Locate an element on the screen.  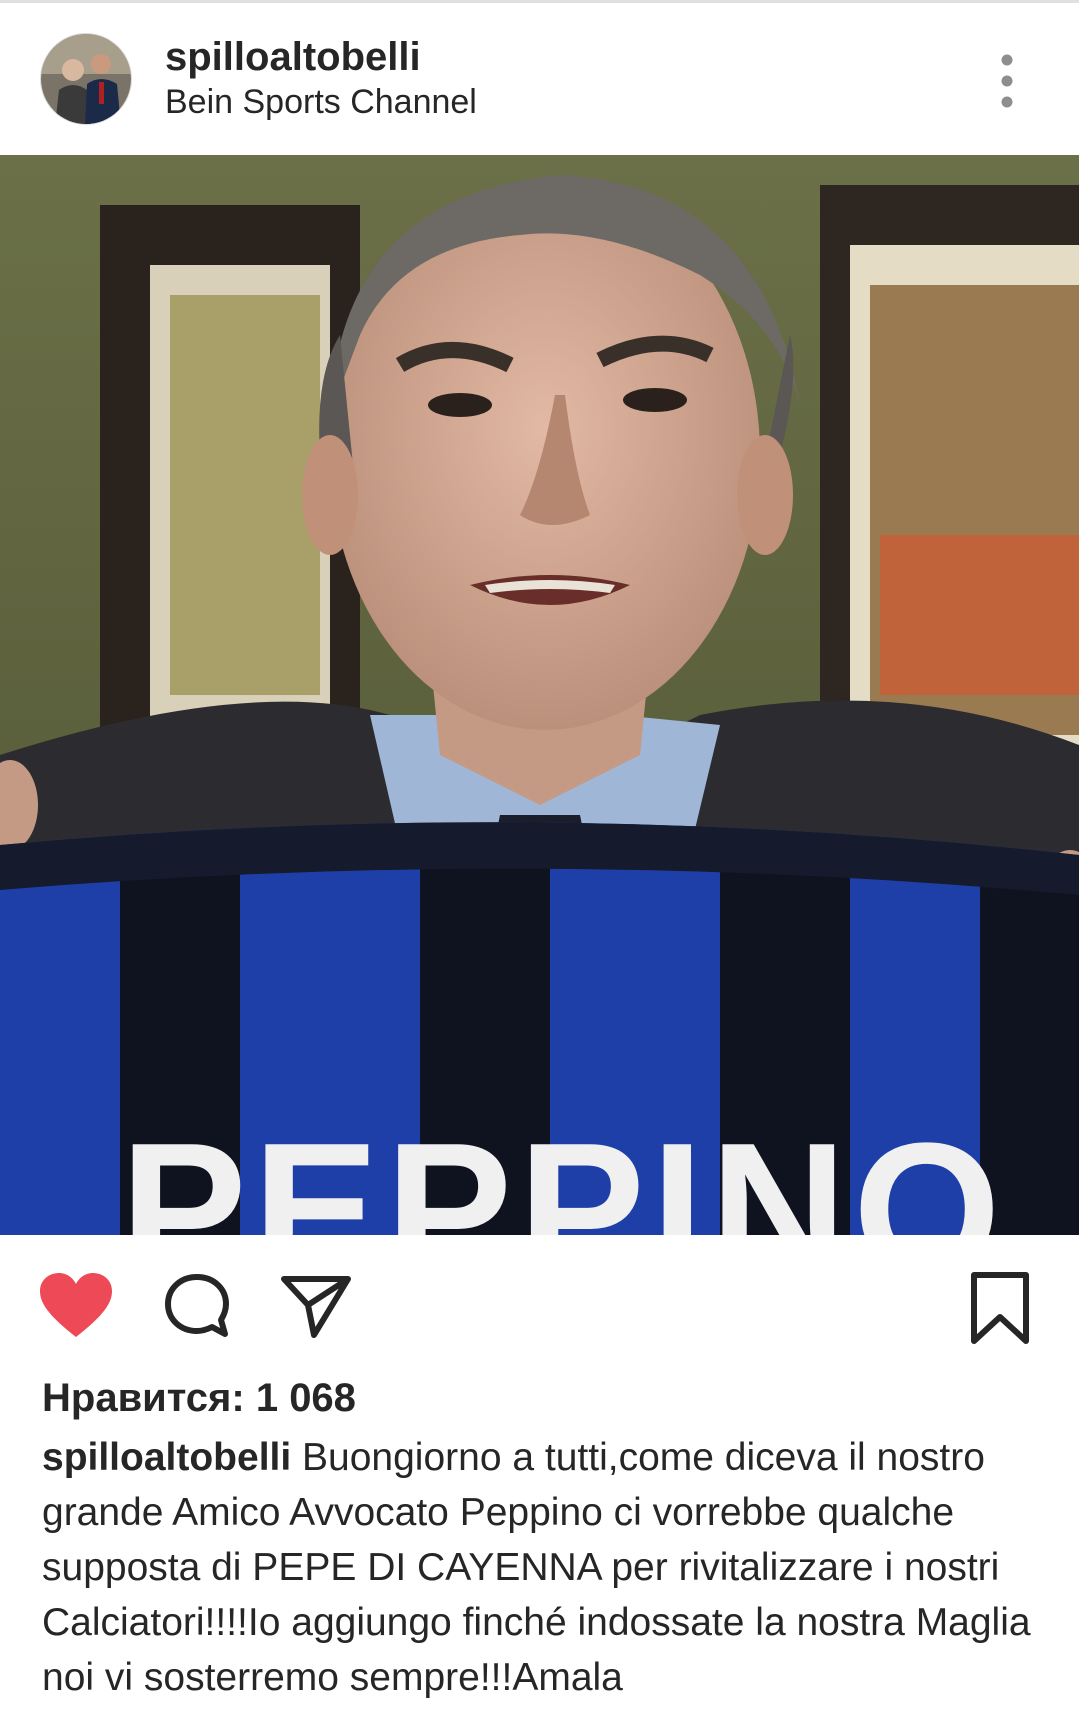
jersey-name-text: PEPPINO is located at coordinates (563, 1169).